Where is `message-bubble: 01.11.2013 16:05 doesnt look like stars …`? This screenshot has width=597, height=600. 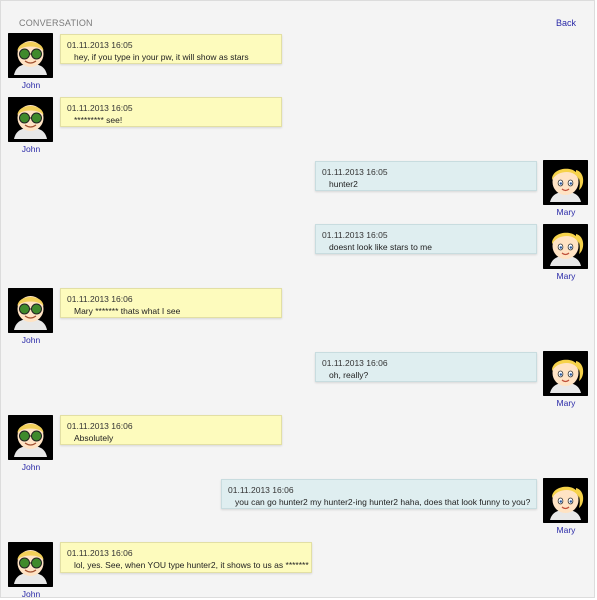 message-bubble: 01.11.2013 16:05 doesnt look like stars … is located at coordinates (426, 239).